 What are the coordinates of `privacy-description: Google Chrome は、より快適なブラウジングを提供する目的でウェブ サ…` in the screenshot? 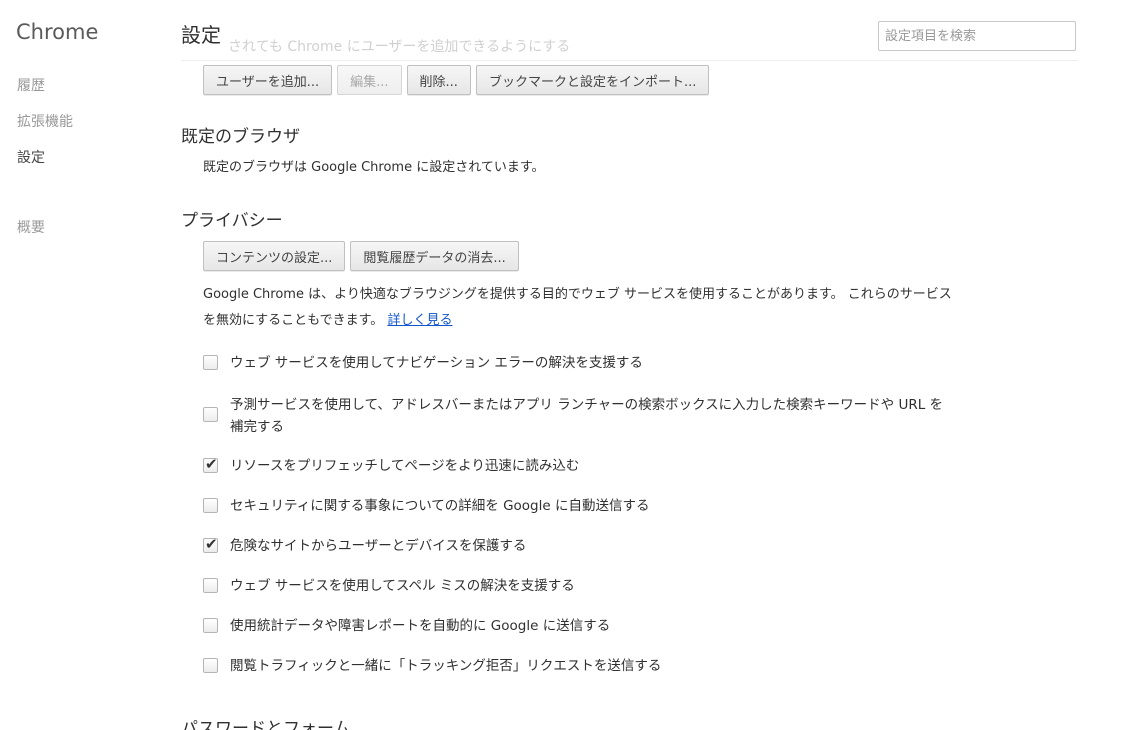 It's located at (580, 308).